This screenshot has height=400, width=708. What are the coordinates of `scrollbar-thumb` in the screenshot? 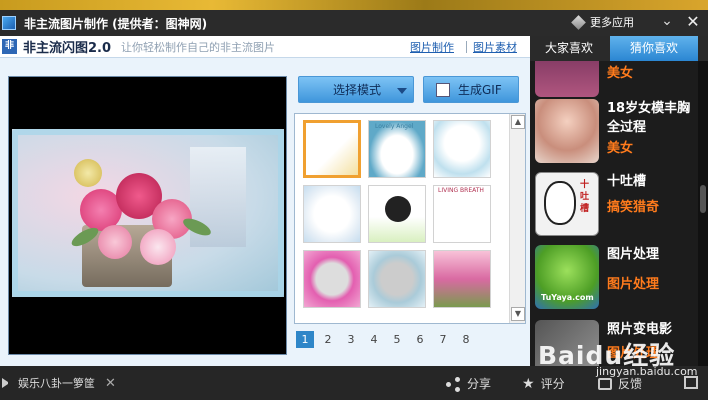 It's located at (703, 199).